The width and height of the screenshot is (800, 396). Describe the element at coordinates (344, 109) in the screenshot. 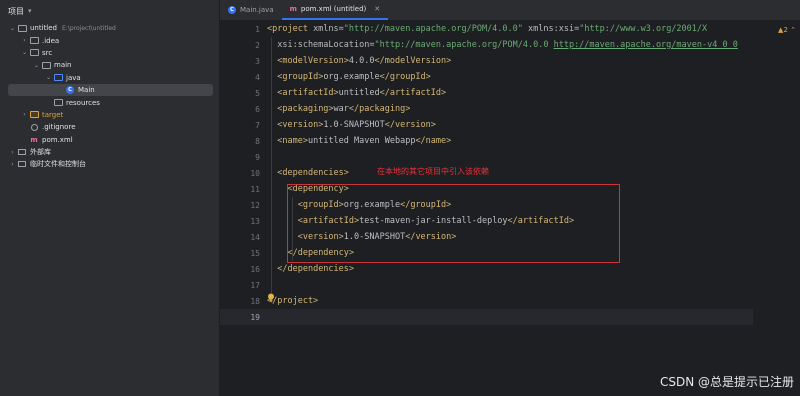

I see `code-line-6: <packaging>war</packaging>` at that location.